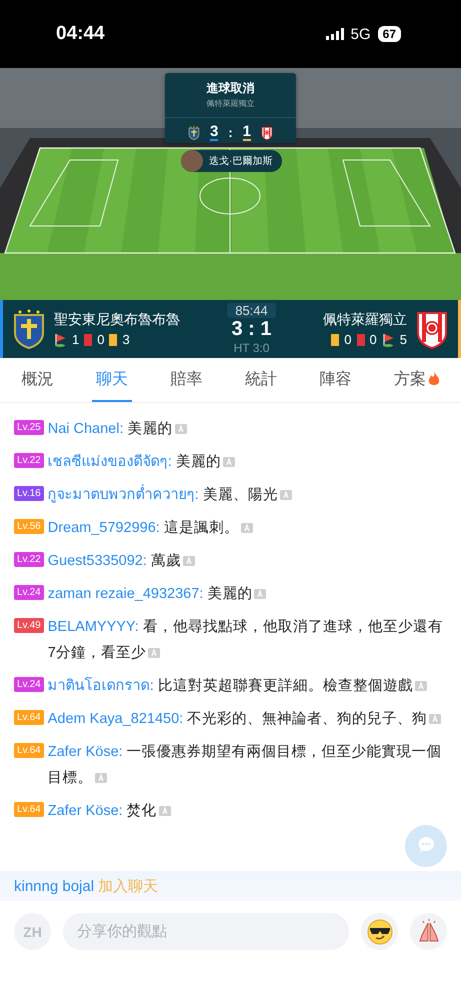  I want to click on stat-count: 3, so click(126, 339).